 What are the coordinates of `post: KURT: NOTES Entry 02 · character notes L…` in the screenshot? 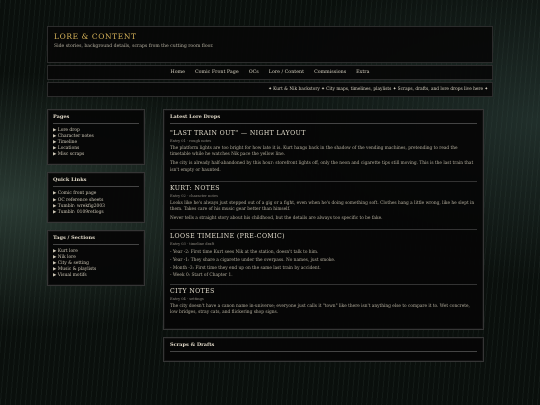 It's located at (323, 206).